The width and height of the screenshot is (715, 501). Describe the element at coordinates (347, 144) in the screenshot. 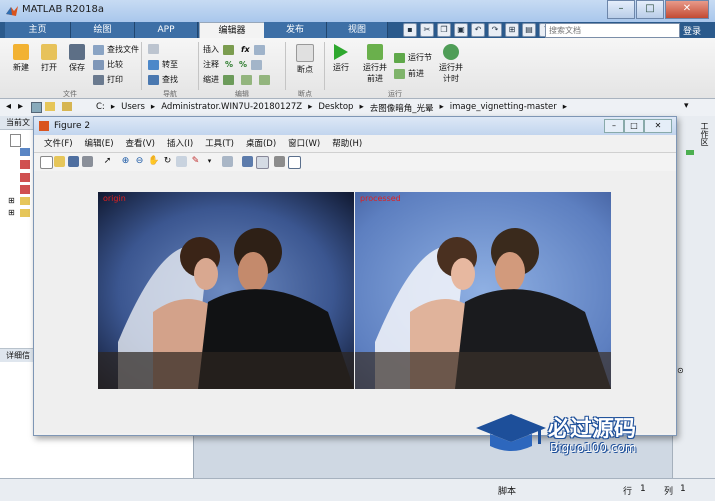

I see `menu-help: 帮助(H)` at that location.